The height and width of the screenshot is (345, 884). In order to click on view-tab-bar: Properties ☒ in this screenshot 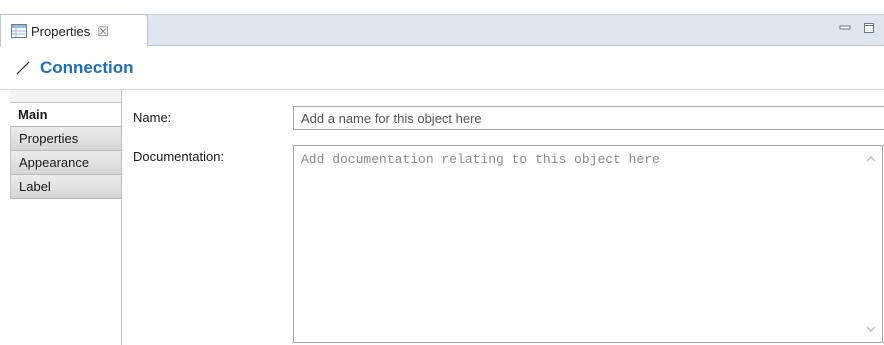, I will do `click(442, 30)`.